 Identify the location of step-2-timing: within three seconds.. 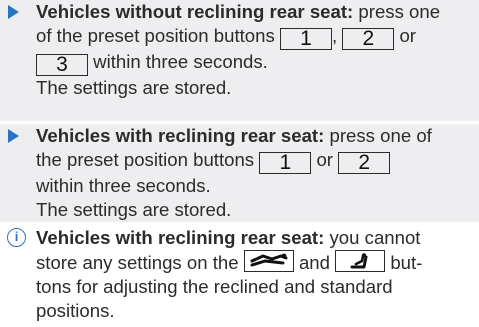
(123, 185).